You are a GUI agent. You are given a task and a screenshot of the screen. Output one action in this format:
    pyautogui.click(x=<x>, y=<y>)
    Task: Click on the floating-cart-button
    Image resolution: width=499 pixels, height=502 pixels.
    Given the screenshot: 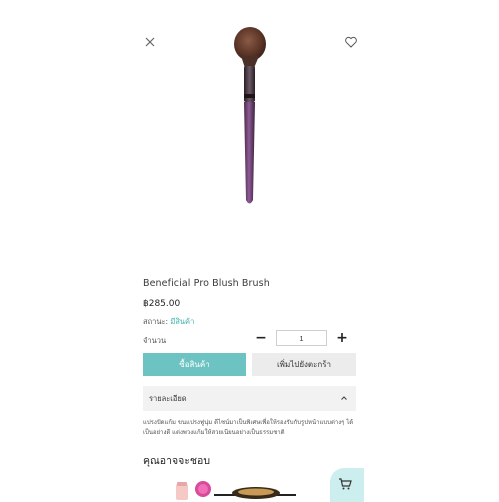 What is the action you would take?
    pyautogui.click(x=347, y=485)
    